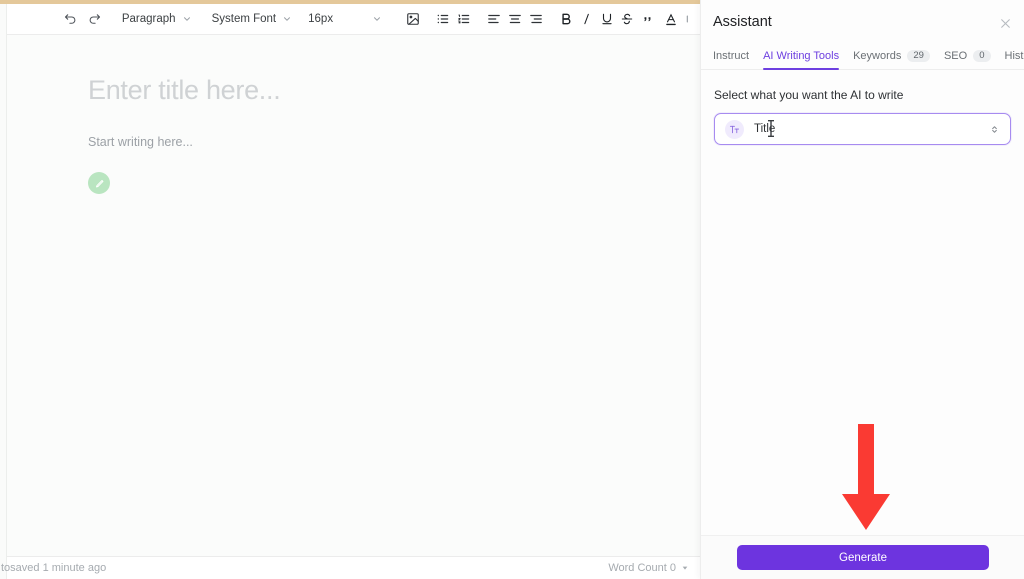  I want to click on redo-icon, so click(95, 19).